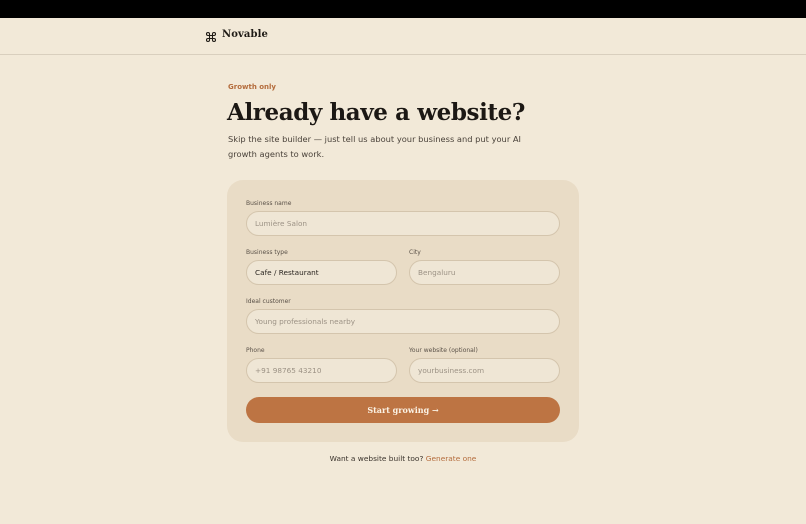  What do you see at coordinates (376, 112) in the screenshot?
I see `page-title: Already have a website?` at bounding box center [376, 112].